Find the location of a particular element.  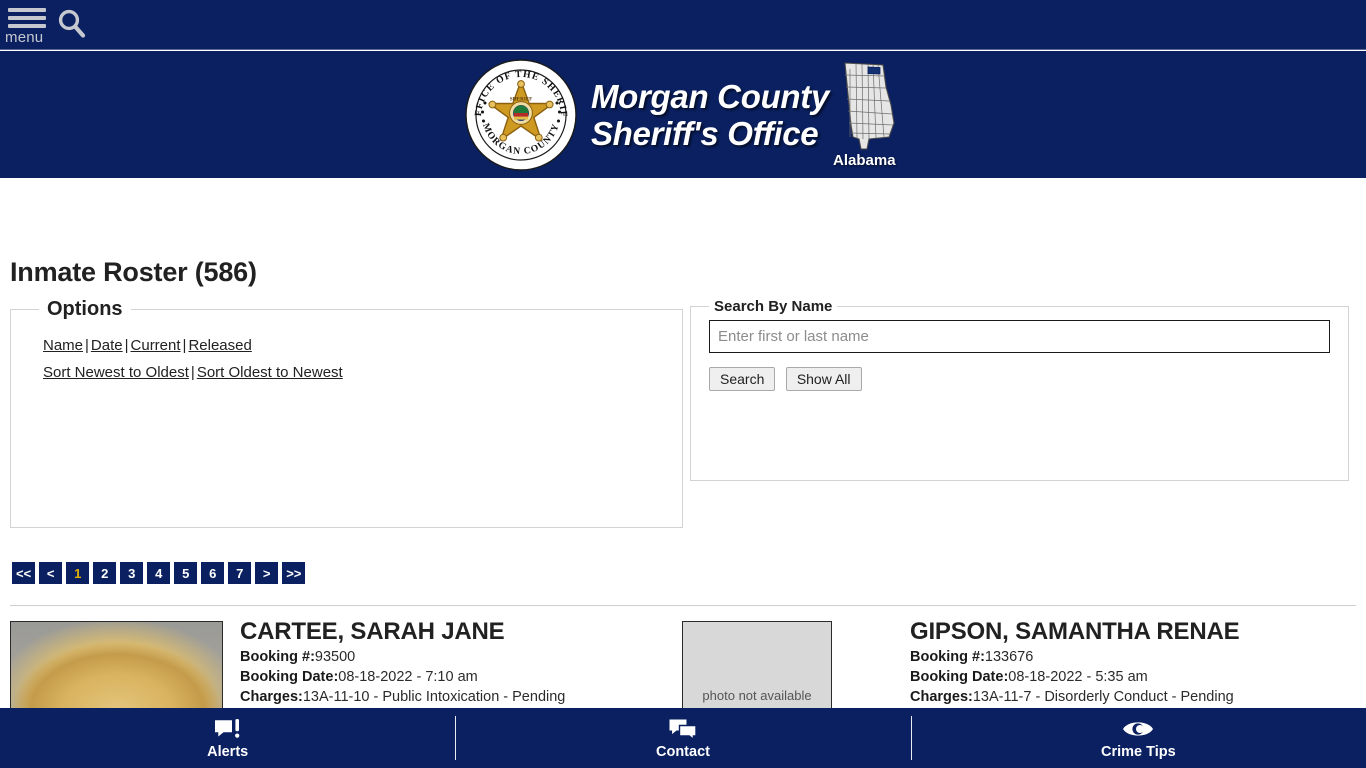

no-photo-text: photo not available is located at coordinates (757, 695).